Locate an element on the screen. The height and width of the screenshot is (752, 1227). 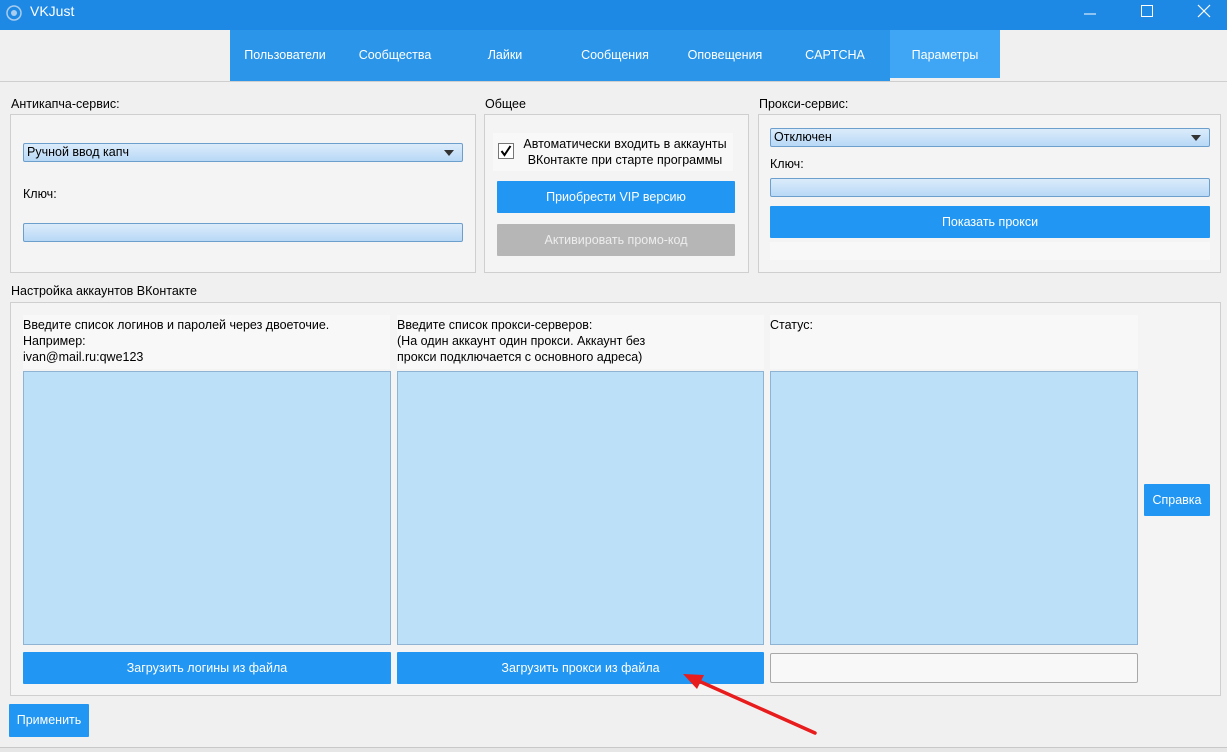
proxy-service-select: Отключен is located at coordinates (990, 137).